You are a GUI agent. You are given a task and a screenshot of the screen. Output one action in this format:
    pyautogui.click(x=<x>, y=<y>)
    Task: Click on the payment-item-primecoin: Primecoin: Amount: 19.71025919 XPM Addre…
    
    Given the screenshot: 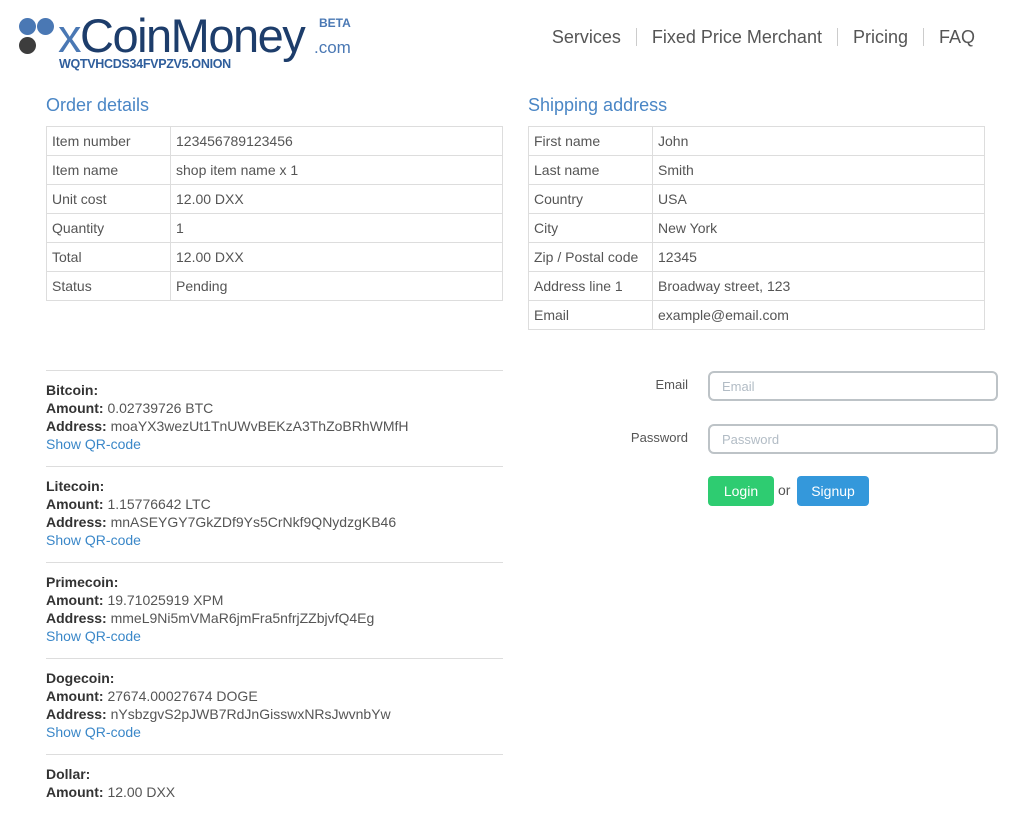 What is the action you would take?
    pyautogui.click(x=274, y=610)
    